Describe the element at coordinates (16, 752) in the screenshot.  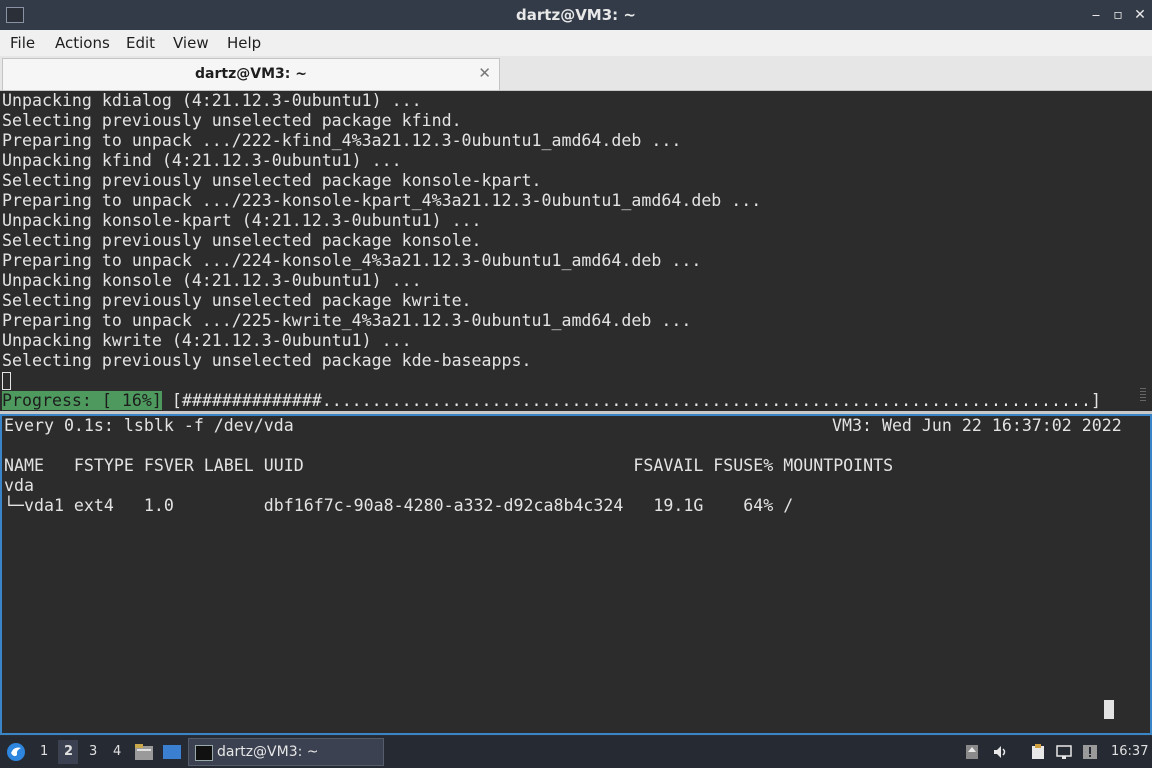
I see `start-menu-icon` at that location.